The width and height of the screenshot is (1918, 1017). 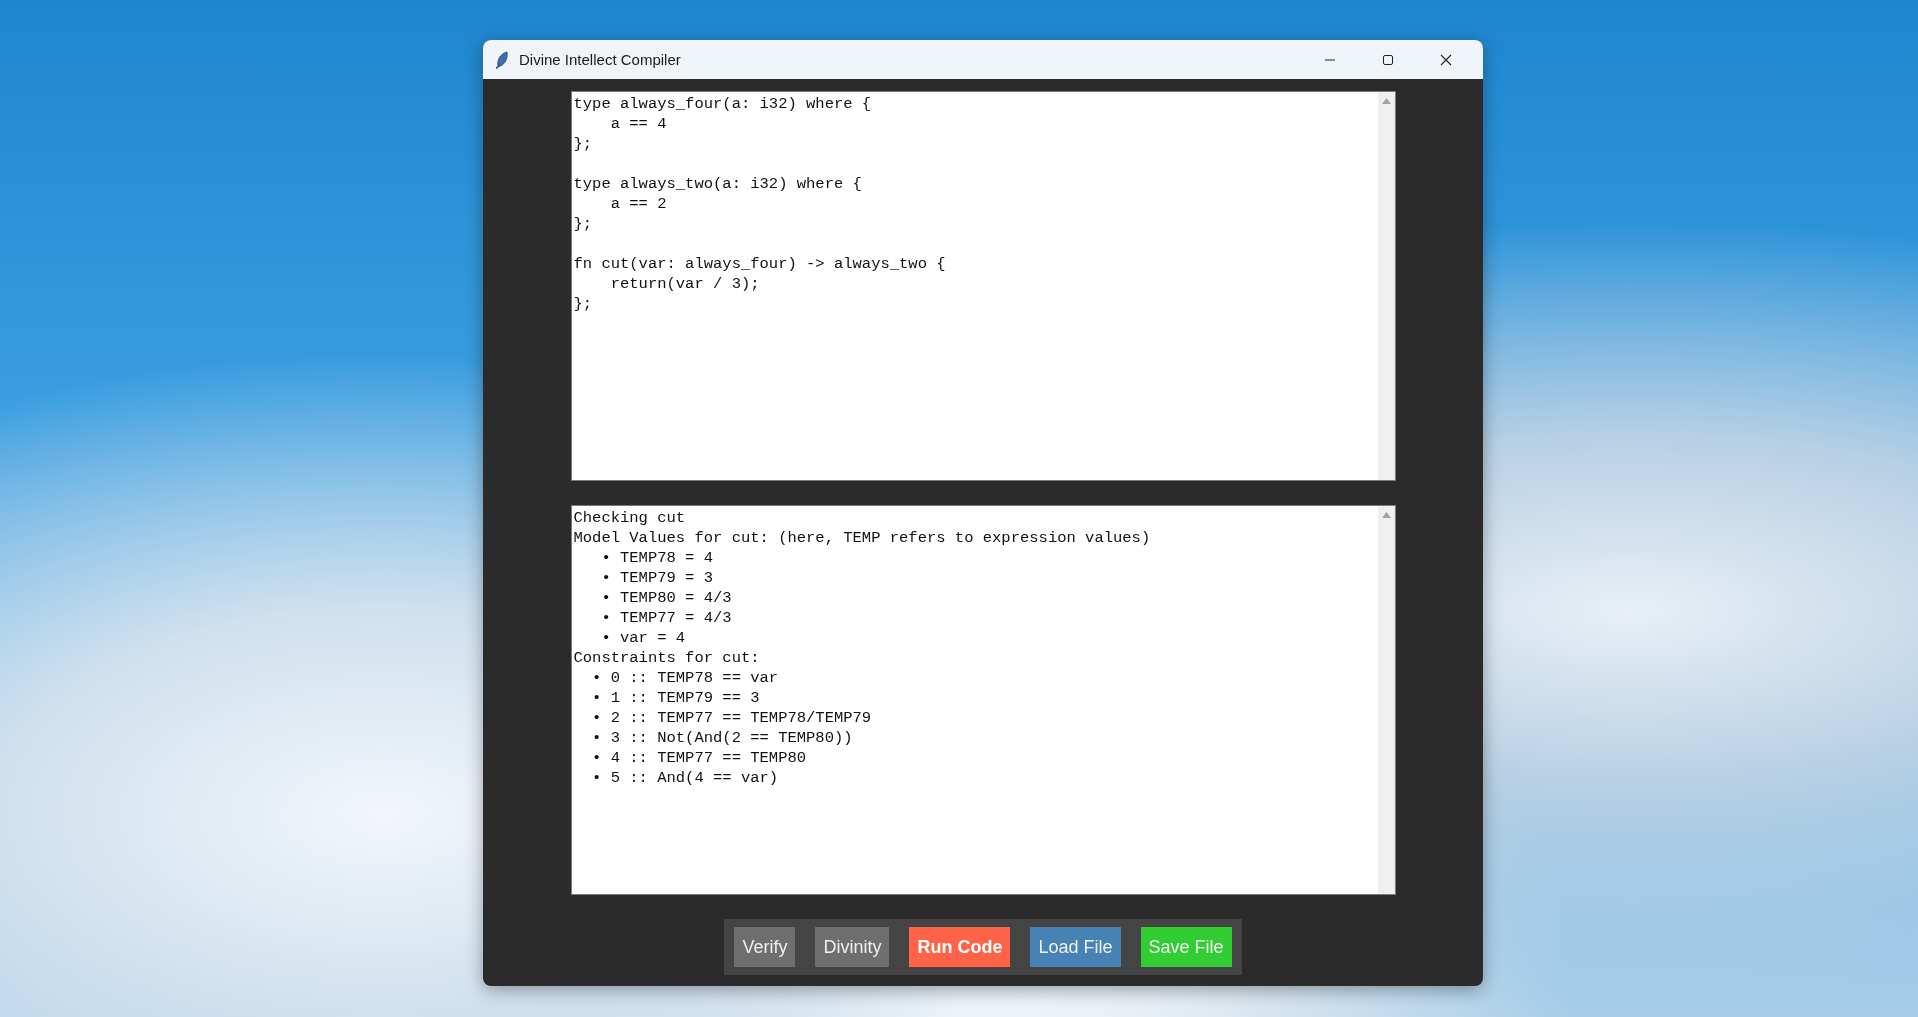 What do you see at coordinates (723, 104) in the screenshot?
I see `code-line: type always_four(a: i32) where {` at bounding box center [723, 104].